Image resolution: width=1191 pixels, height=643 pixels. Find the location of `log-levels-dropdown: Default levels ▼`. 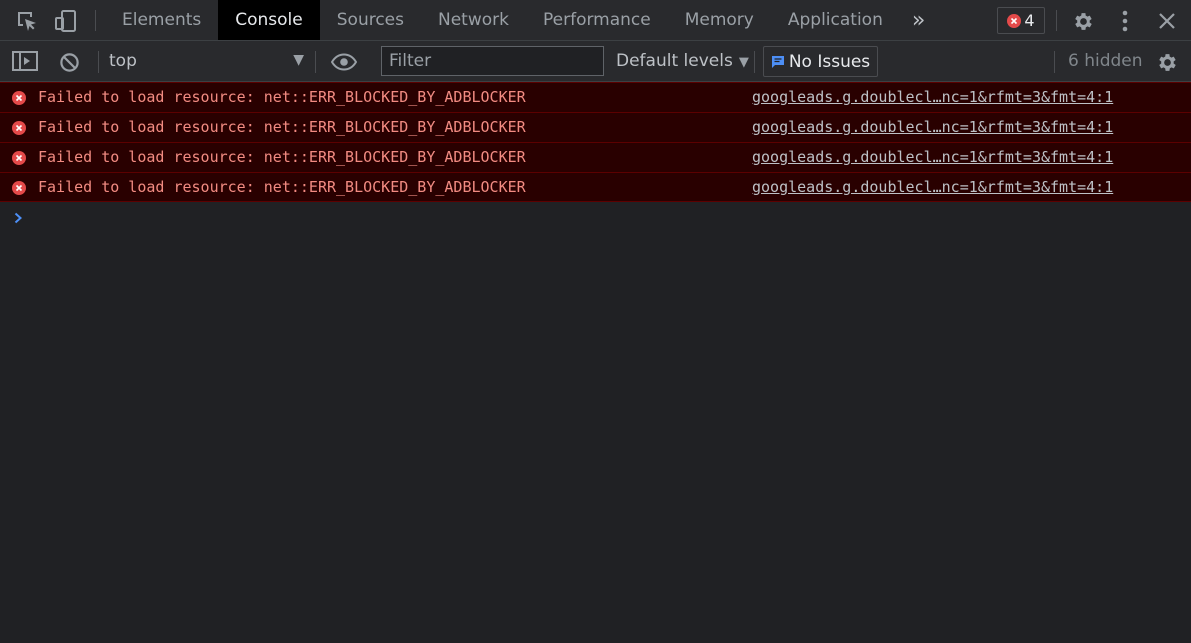

log-levels-dropdown: Default levels ▼ is located at coordinates (682, 61).